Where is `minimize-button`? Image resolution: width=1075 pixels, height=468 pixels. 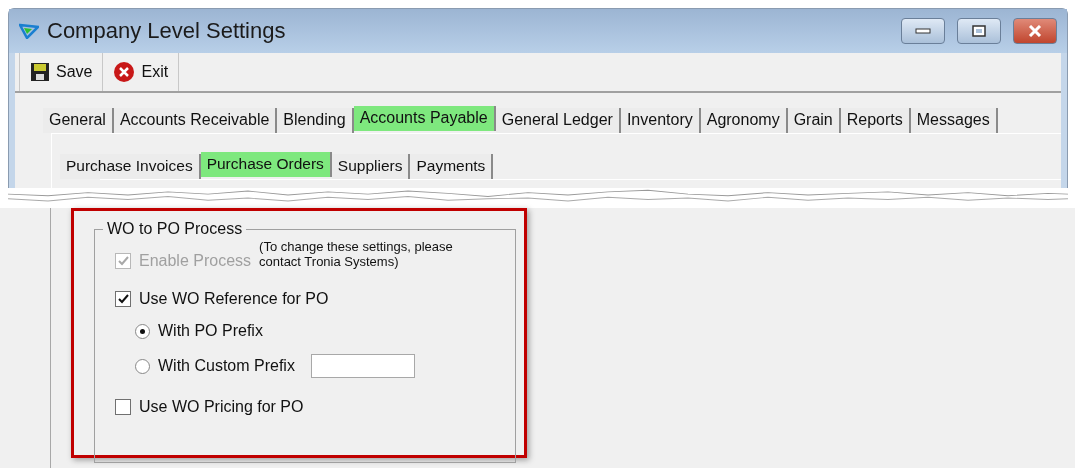 minimize-button is located at coordinates (923, 31).